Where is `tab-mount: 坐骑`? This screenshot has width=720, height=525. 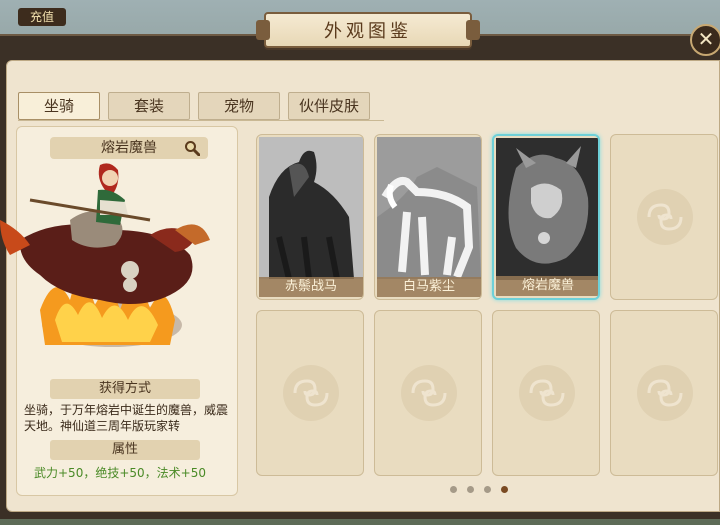 tab-mount: 坐骑 is located at coordinates (59, 106).